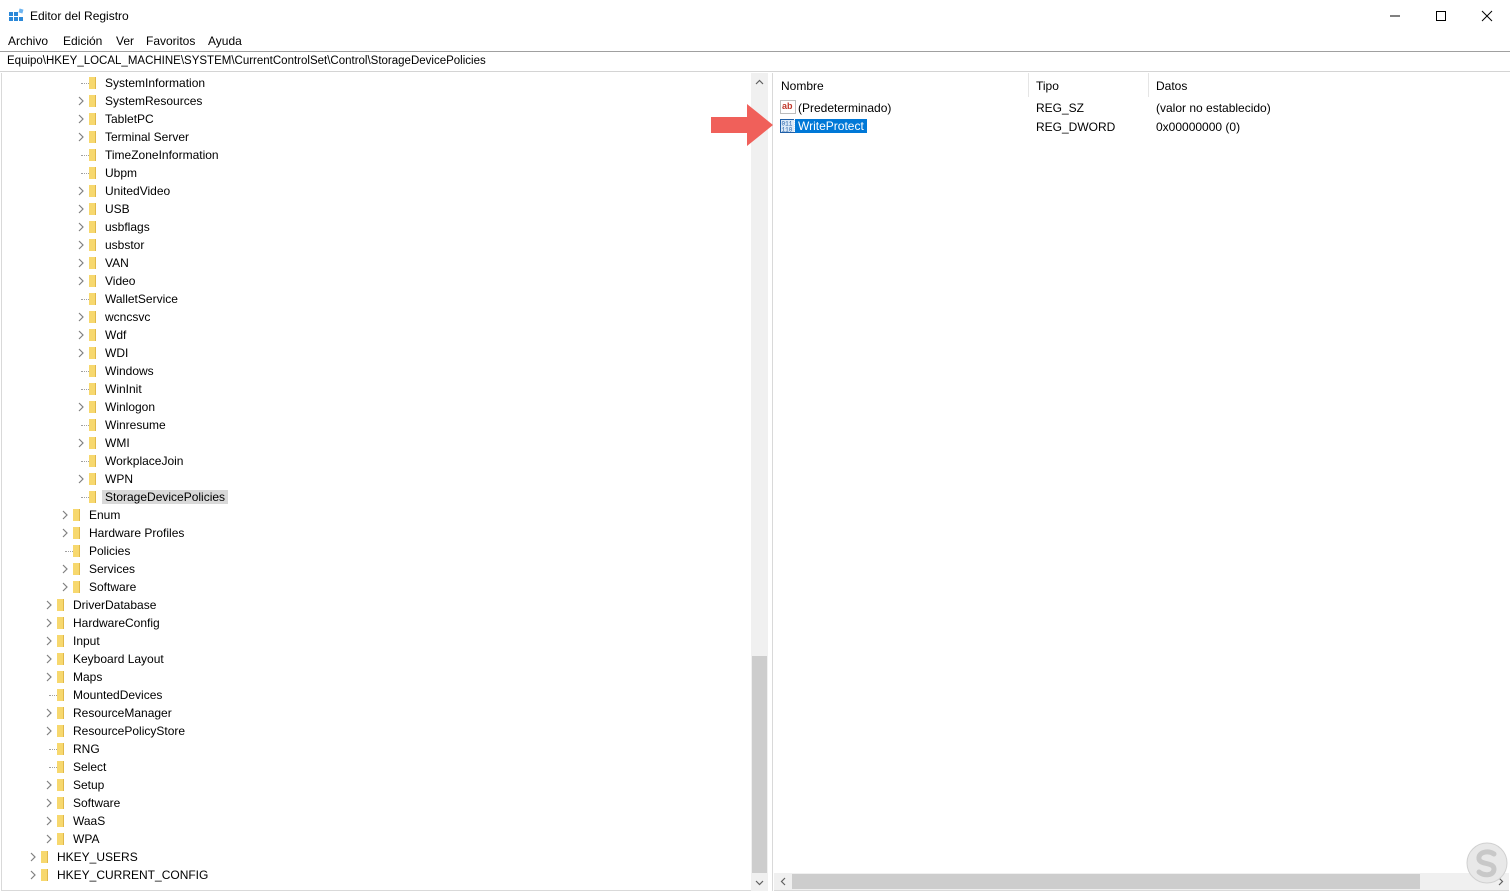 The image size is (1510, 893). What do you see at coordinates (377, 335) in the screenshot?
I see `tree-item: Wdf` at bounding box center [377, 335].